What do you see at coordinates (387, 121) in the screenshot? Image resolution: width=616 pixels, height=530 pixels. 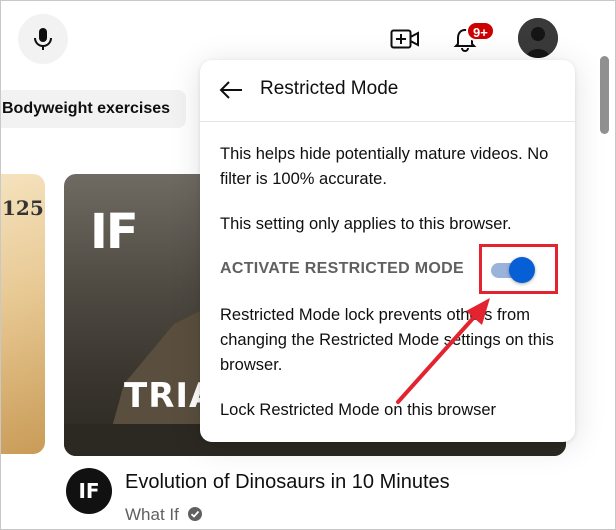 I see `divider` at bounding box center [387, 121].